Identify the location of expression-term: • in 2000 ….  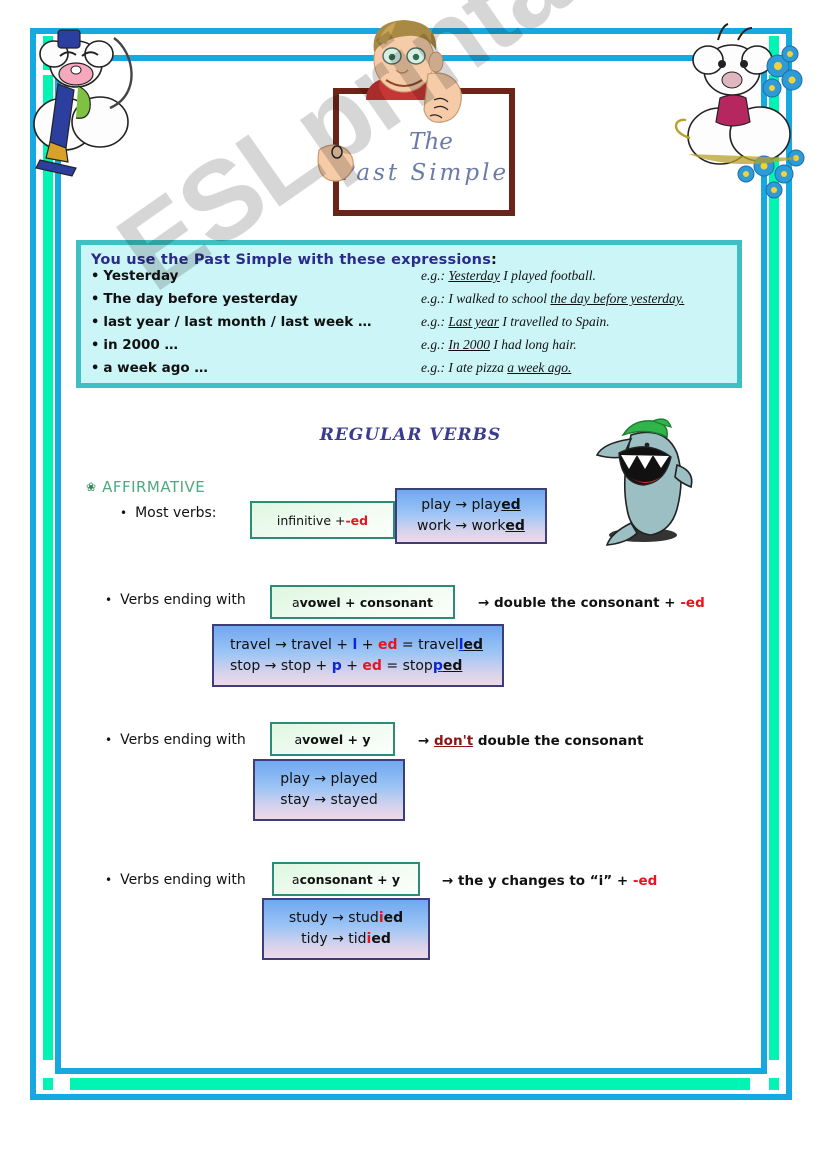
(256, 345).